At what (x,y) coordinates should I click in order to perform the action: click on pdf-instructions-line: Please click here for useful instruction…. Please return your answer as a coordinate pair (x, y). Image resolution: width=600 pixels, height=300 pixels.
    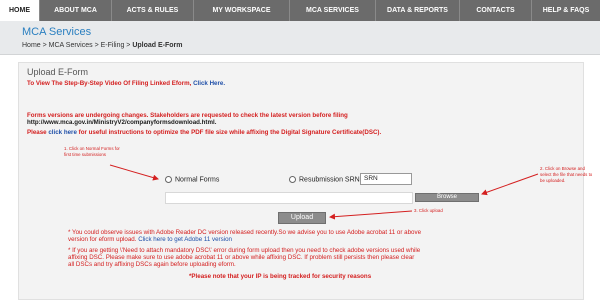
    Looking at the image, I should click on (204, 132).